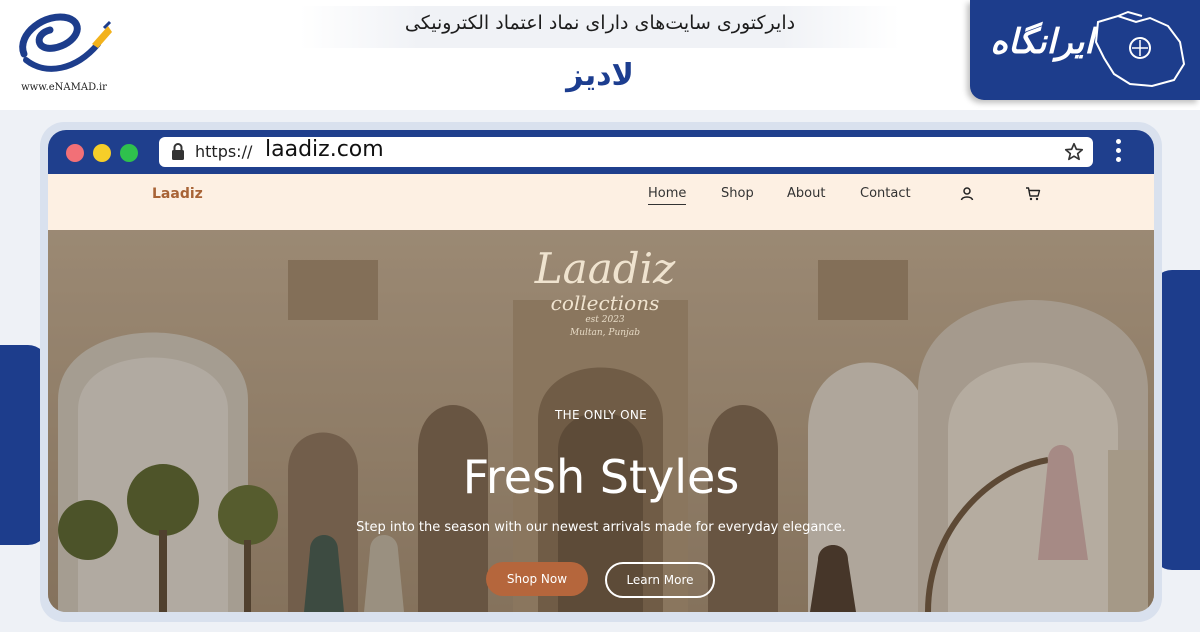 The height and width of the screenshot is (632, 1200). What do you see at coordinates (605, 320) in the screenshot?
I see `hero-brand-est: est 2023` at bounding box center [605, 320].